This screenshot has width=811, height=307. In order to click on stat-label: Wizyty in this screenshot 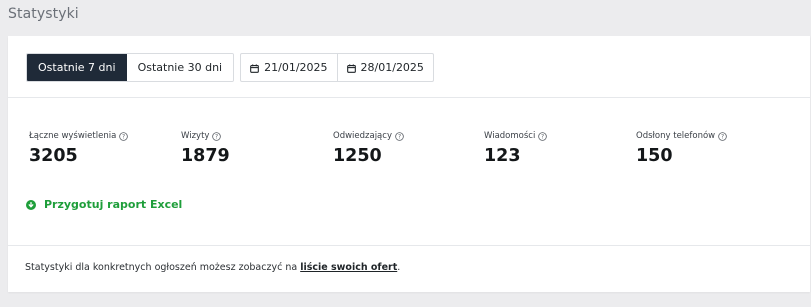, I will do `click(195, 136)`.